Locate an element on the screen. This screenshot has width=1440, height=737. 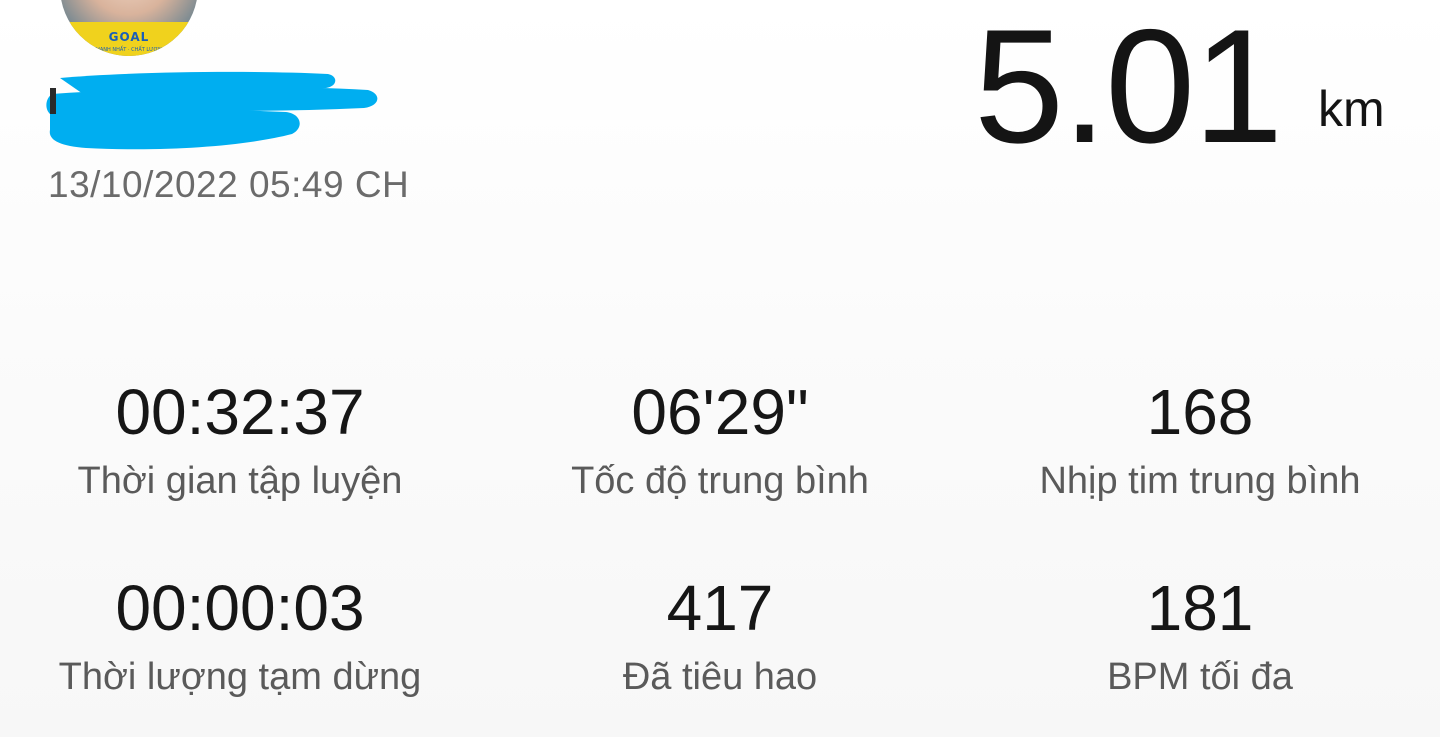
stat-calories-burned: 417 Đã tiêu hao is located at coordinates (720, 635).